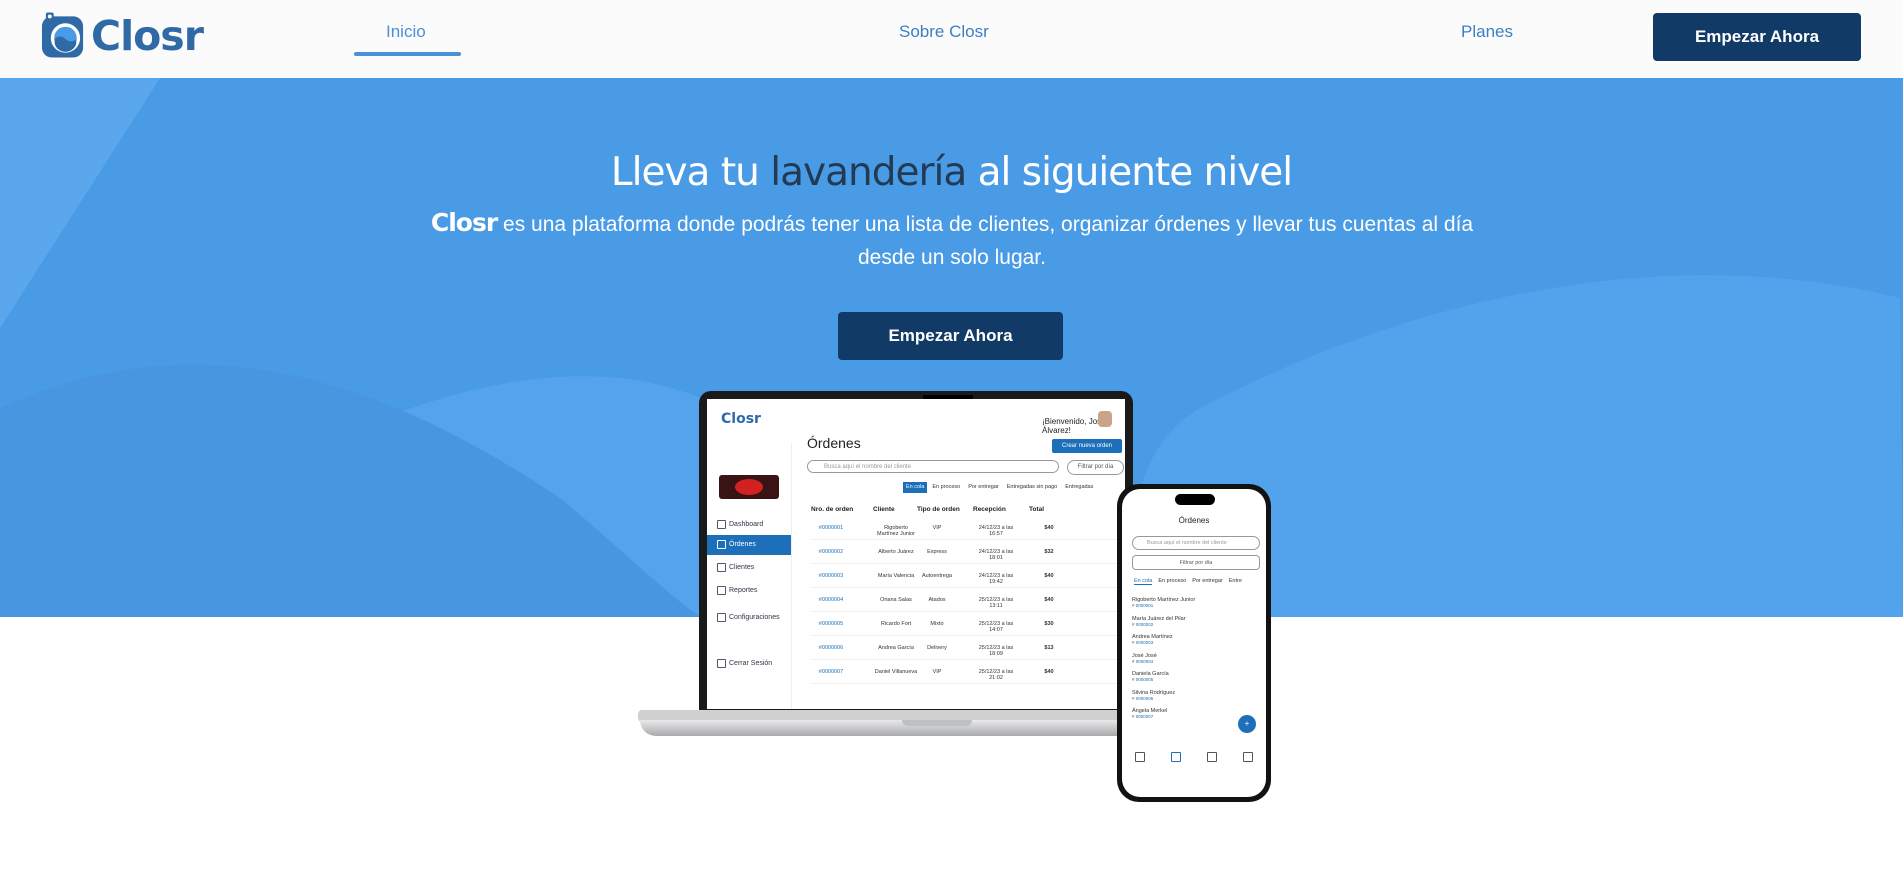 The image size is (1903, 878). I want to click on nav-start-button: Empezar Ahora, so click(1757, 37).